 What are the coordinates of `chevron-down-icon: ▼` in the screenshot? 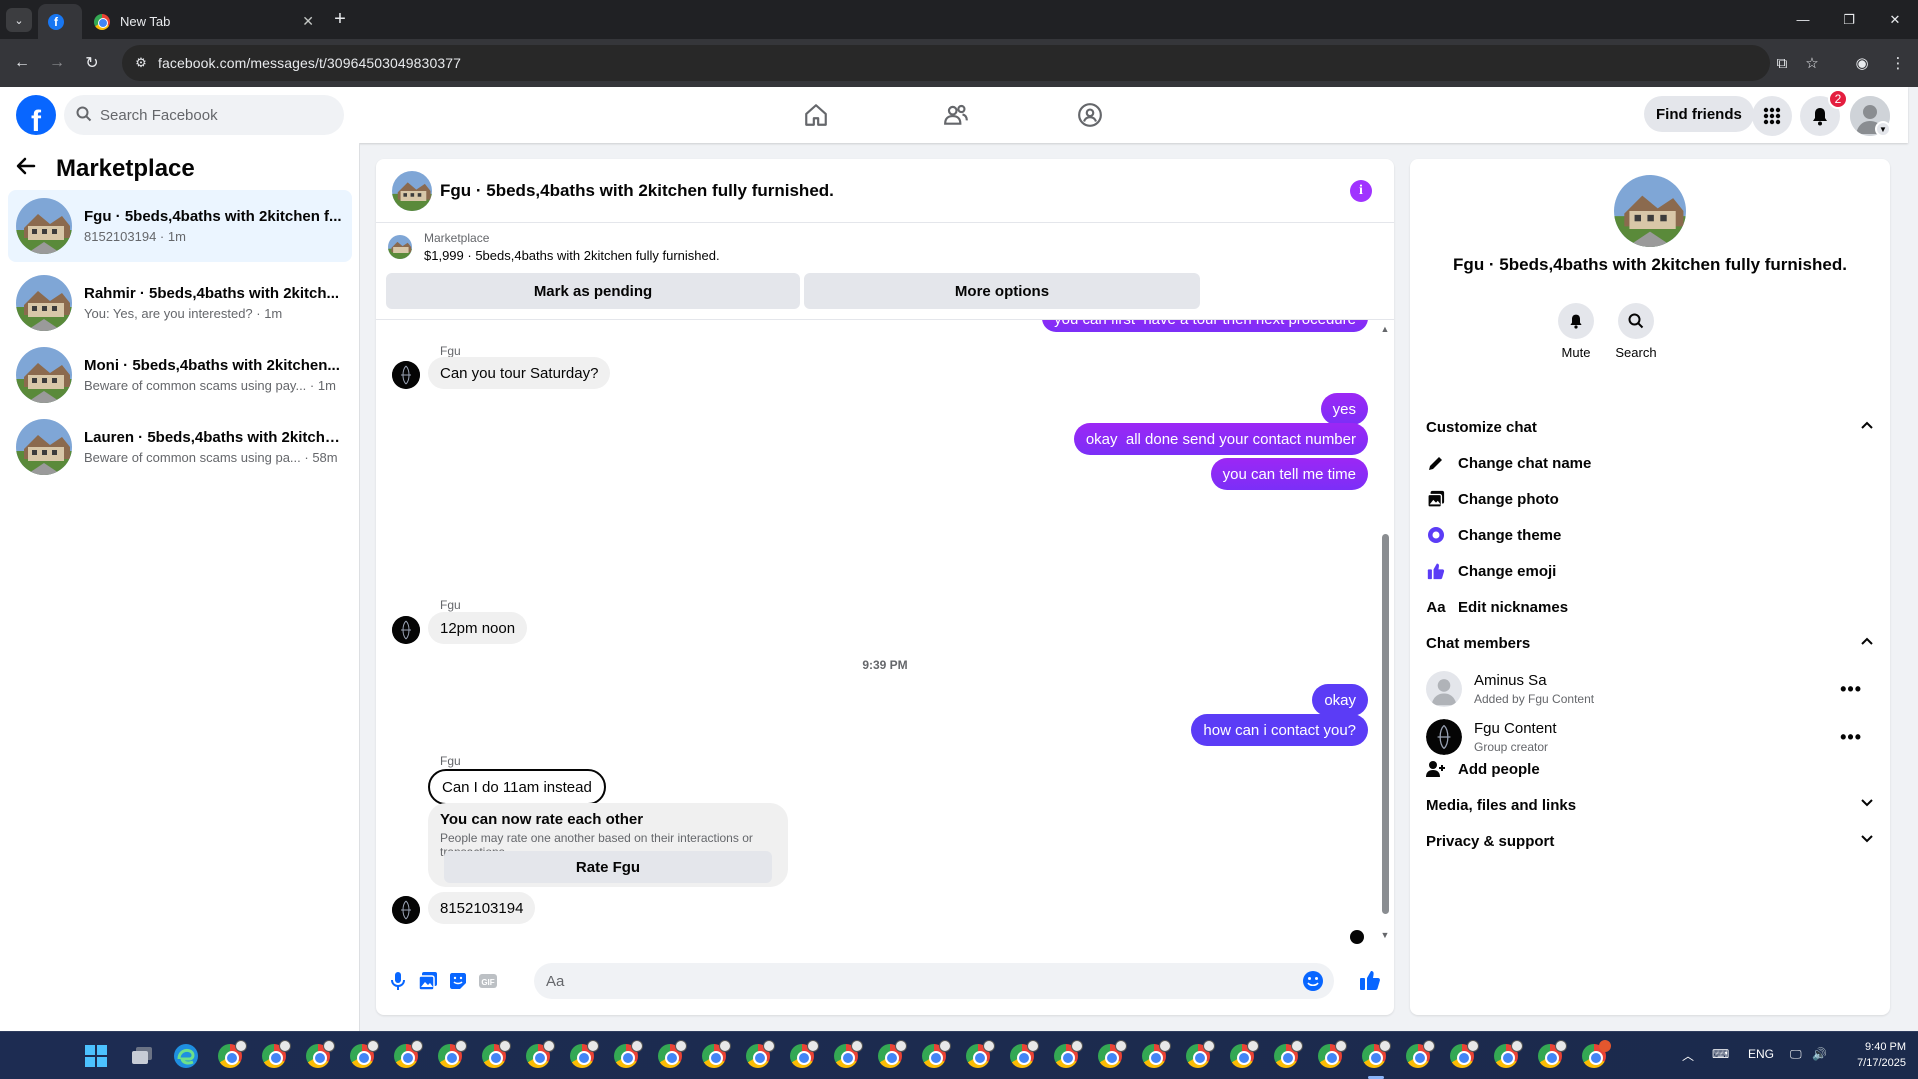 It's located at (1883, 129).